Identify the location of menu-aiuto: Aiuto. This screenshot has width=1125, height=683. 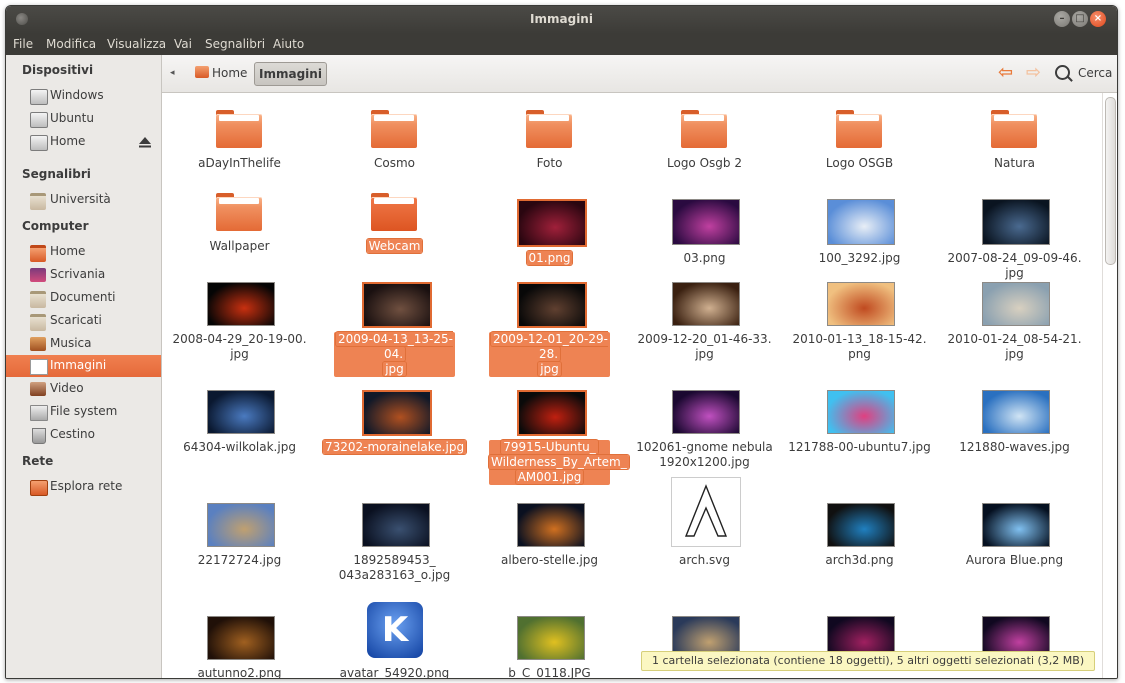
(288, 44).